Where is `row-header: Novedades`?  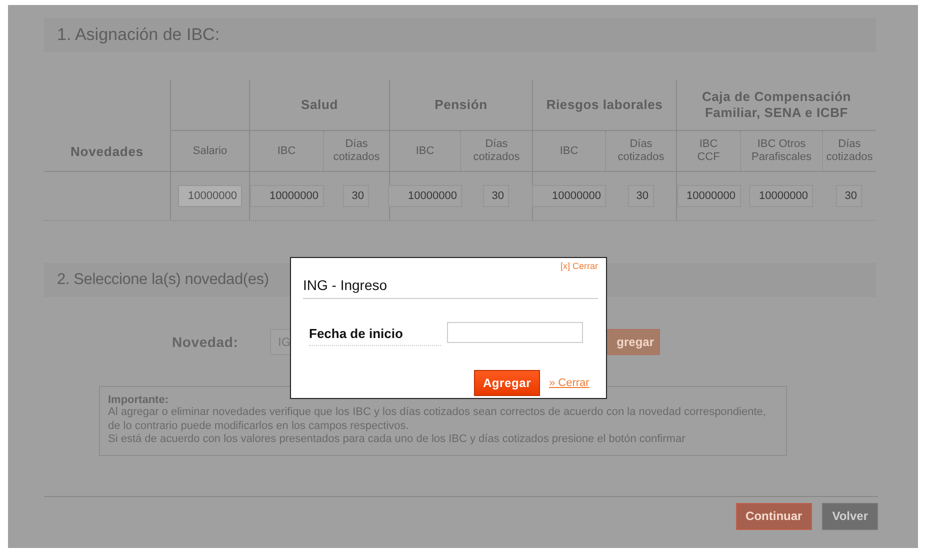 row-header: Novedades is located at coordinates (107, 151).